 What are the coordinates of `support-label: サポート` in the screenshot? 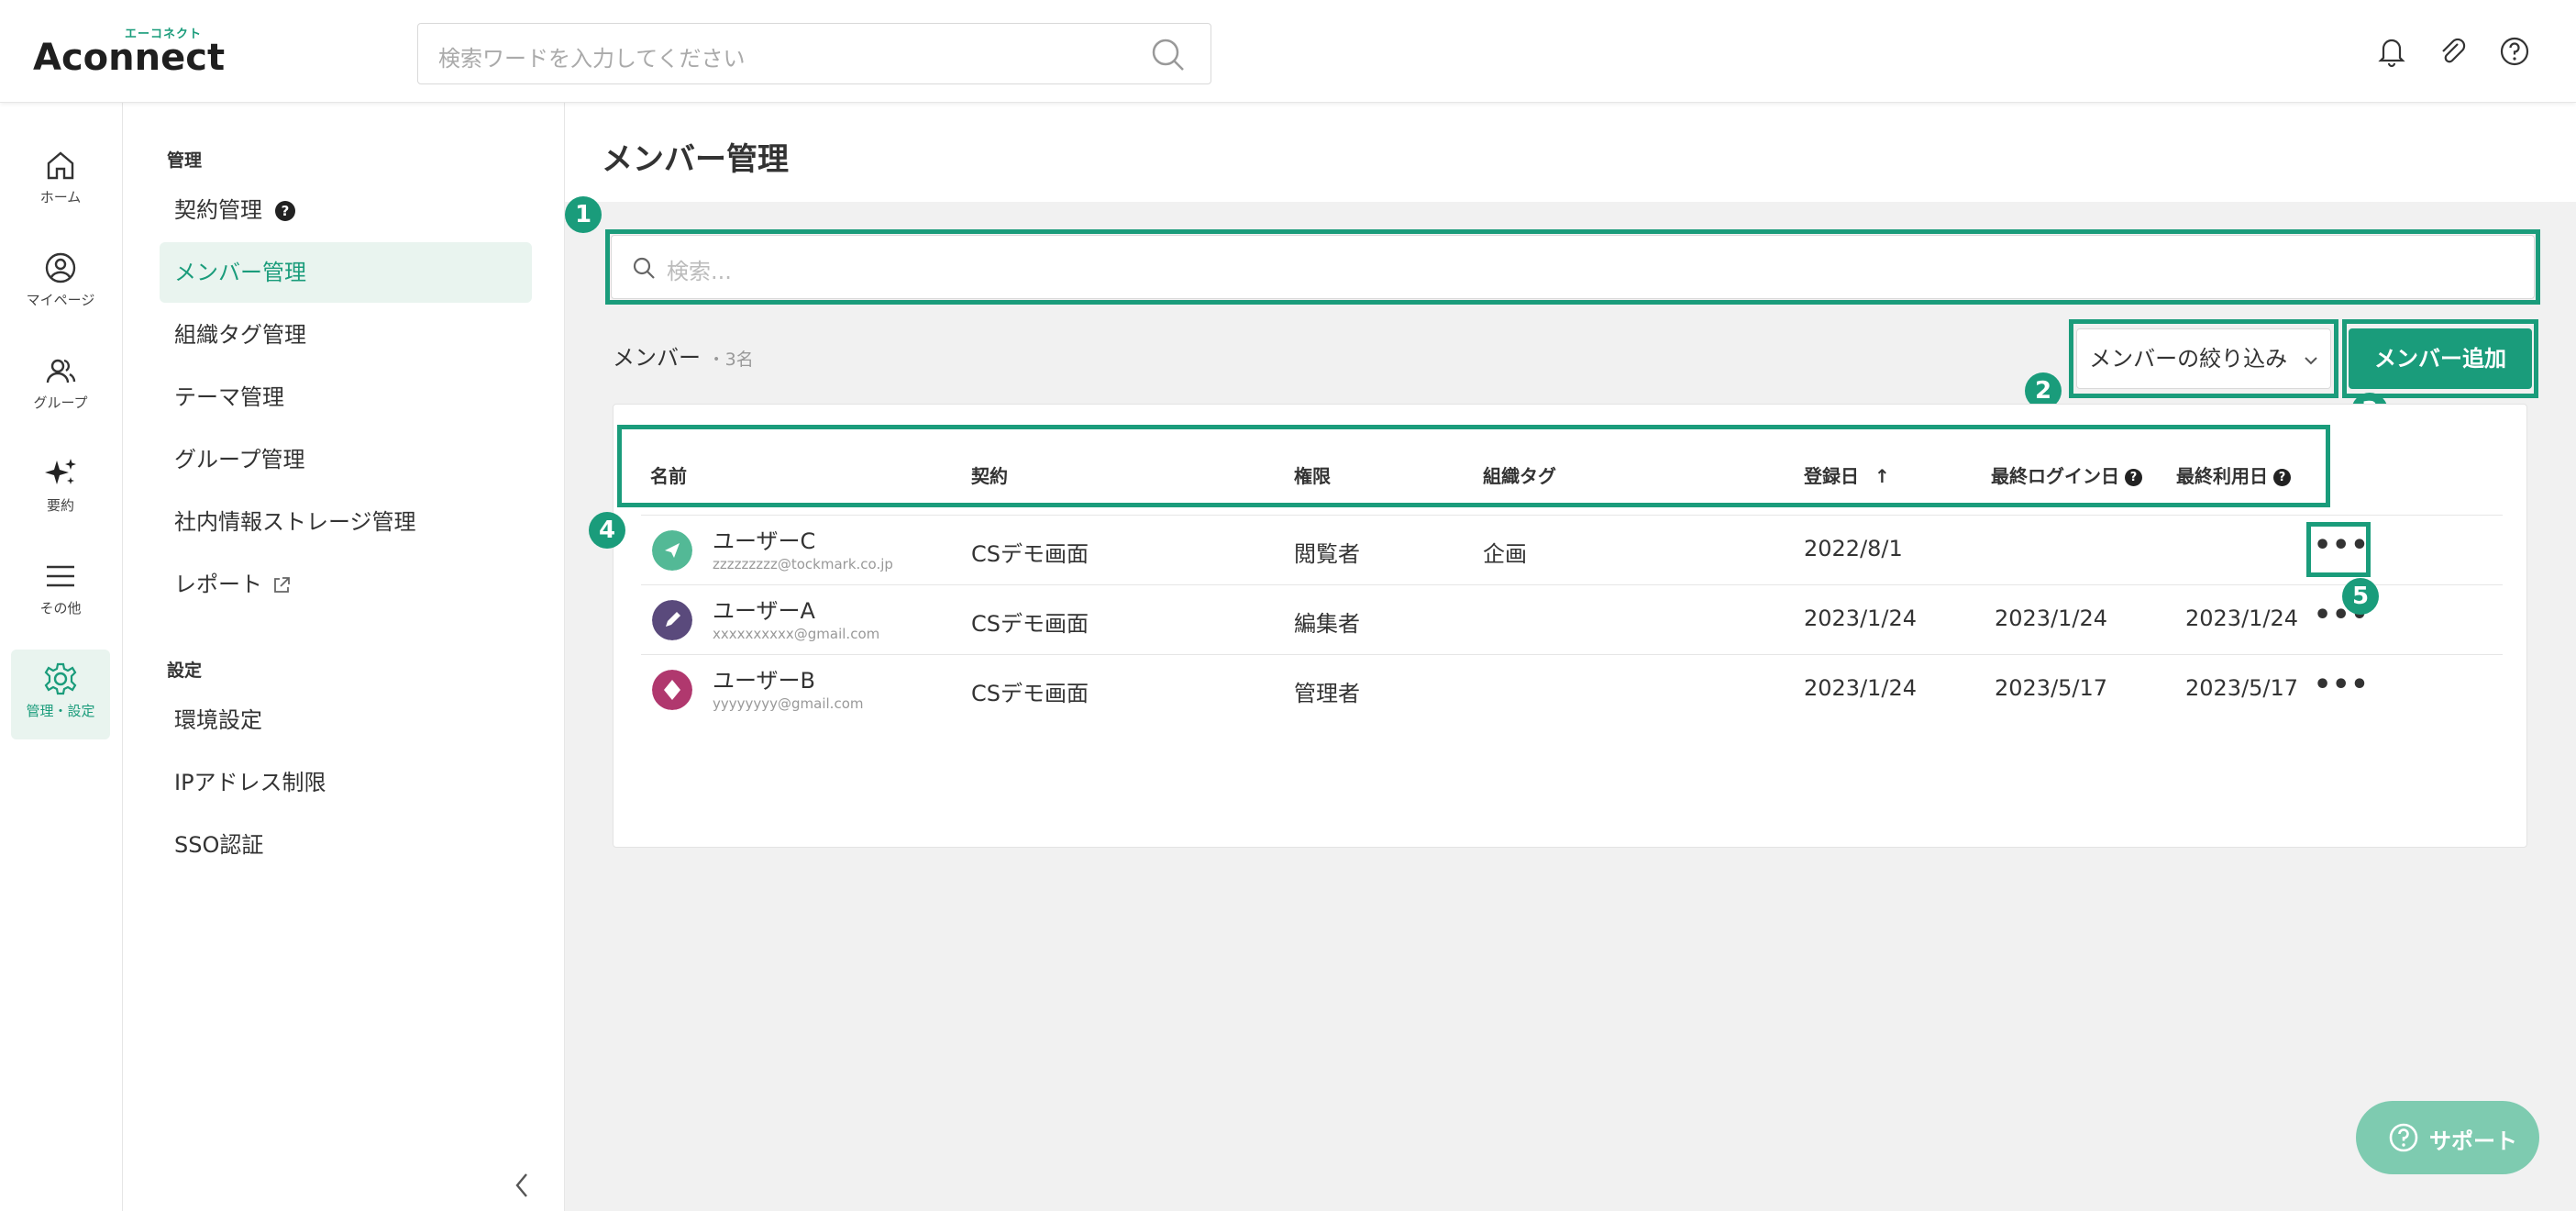 It's located at (2473, 1141).